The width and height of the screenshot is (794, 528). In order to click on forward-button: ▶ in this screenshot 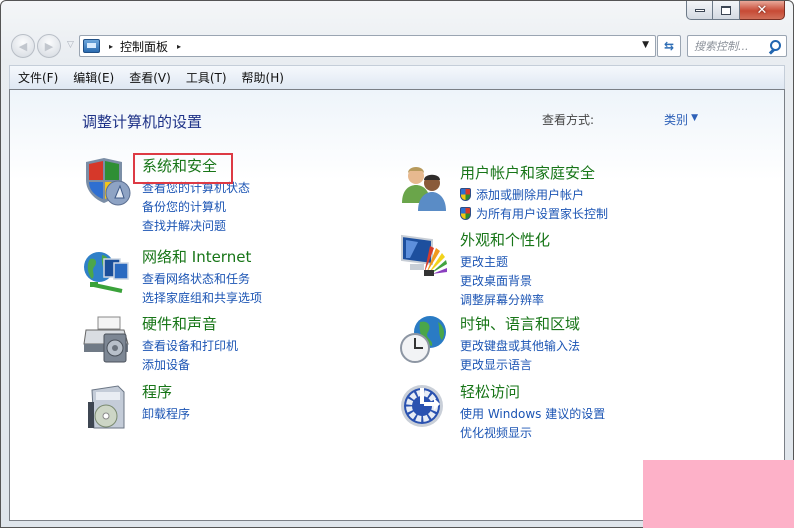, I will do `click(49, 46)`.